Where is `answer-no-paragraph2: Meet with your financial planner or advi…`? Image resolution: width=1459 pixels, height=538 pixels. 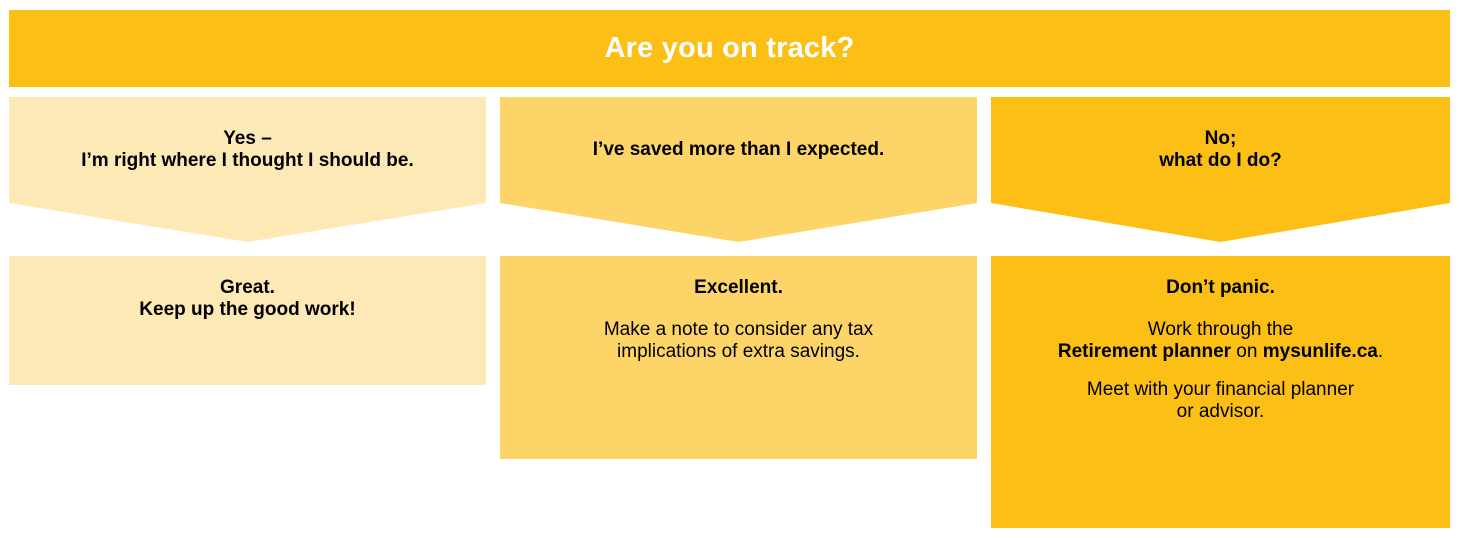 answer-no-paragraph2: Meet with your financial planner or advi… is located at coordinates (1220, 401).